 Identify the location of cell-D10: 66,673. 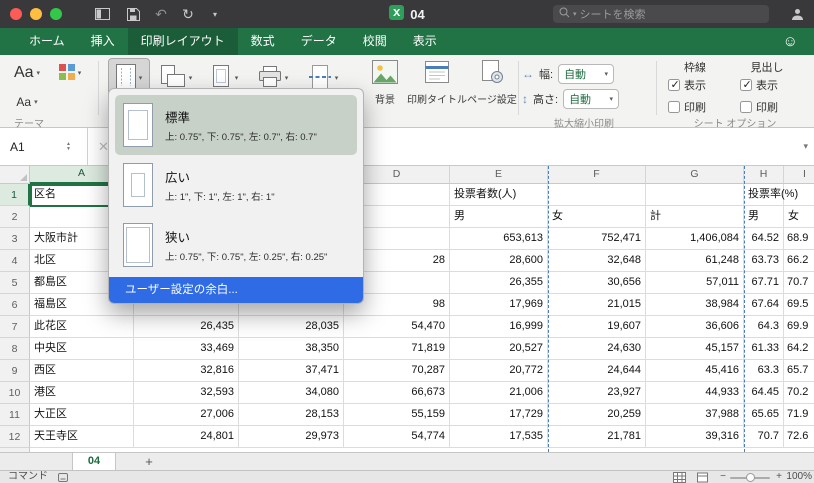
(397, 393).